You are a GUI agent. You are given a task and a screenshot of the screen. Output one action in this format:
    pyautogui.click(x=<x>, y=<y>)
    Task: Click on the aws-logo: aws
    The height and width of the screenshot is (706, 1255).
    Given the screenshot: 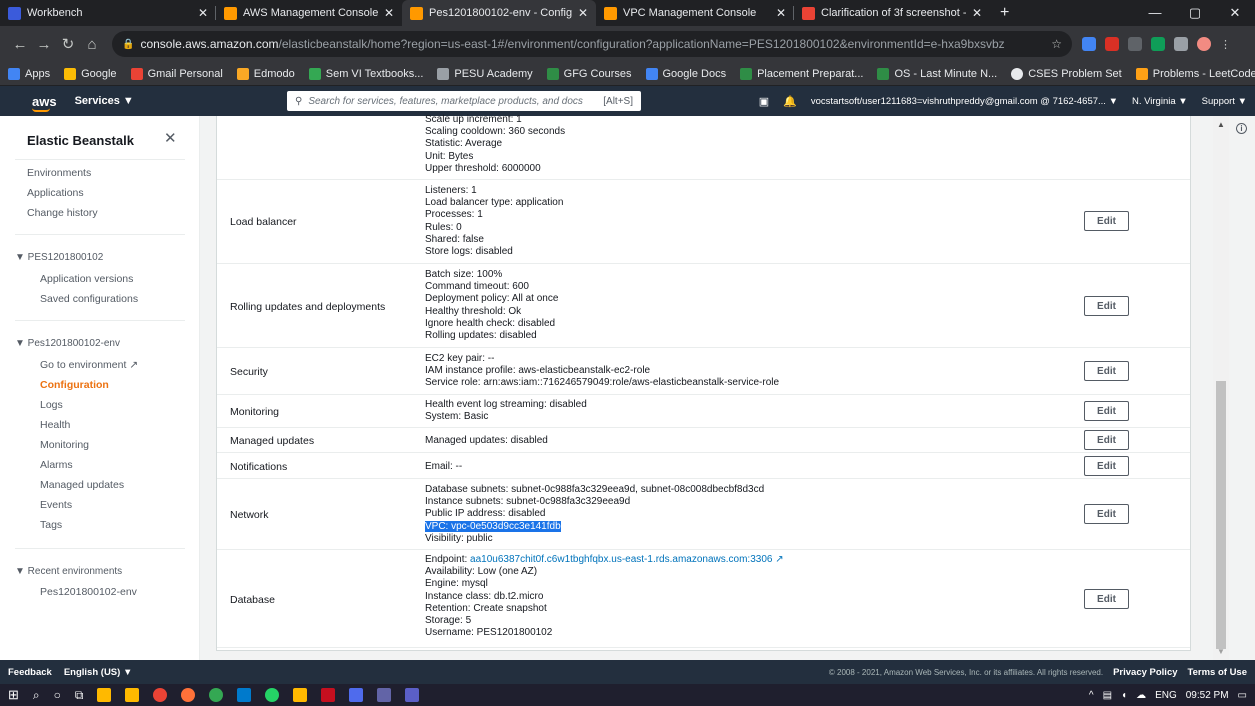 What is the action you would take?
    pyautogui.click(x=44, y=103)
    